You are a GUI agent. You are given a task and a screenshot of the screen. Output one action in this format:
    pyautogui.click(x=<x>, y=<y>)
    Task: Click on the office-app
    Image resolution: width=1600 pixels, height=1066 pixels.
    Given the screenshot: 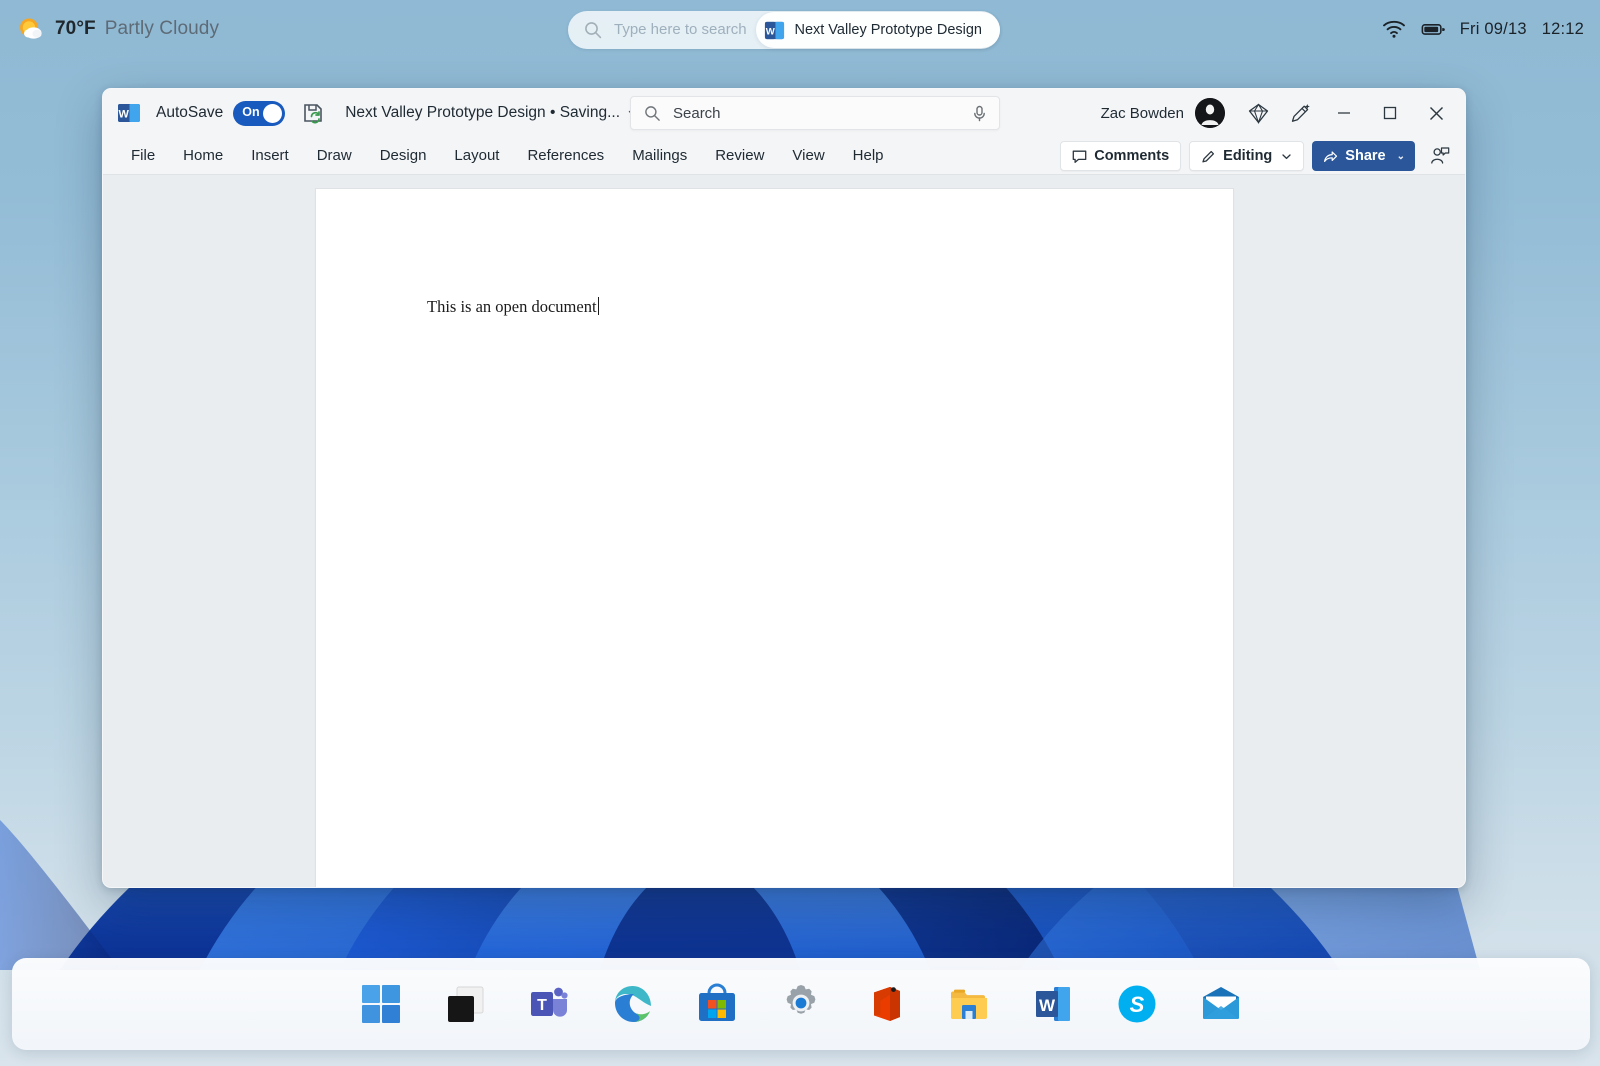 What is the action you would take?
    pyautogui.click(x=885, y=1004)
    